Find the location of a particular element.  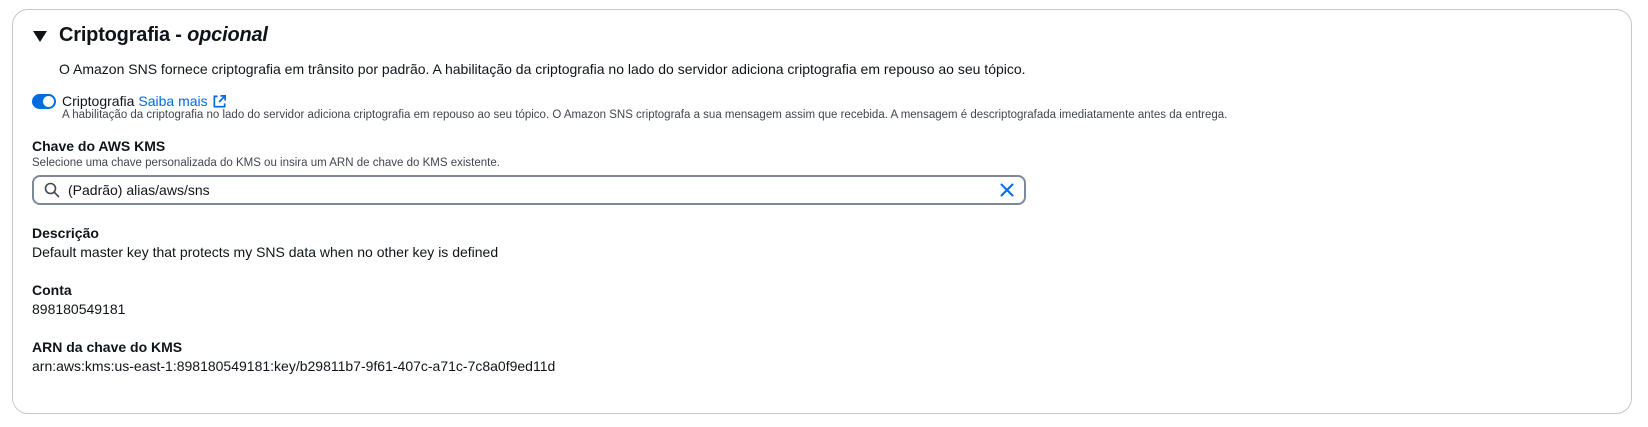

encryption-toggle-label: Criptografia is located at coordinates (98, 101).